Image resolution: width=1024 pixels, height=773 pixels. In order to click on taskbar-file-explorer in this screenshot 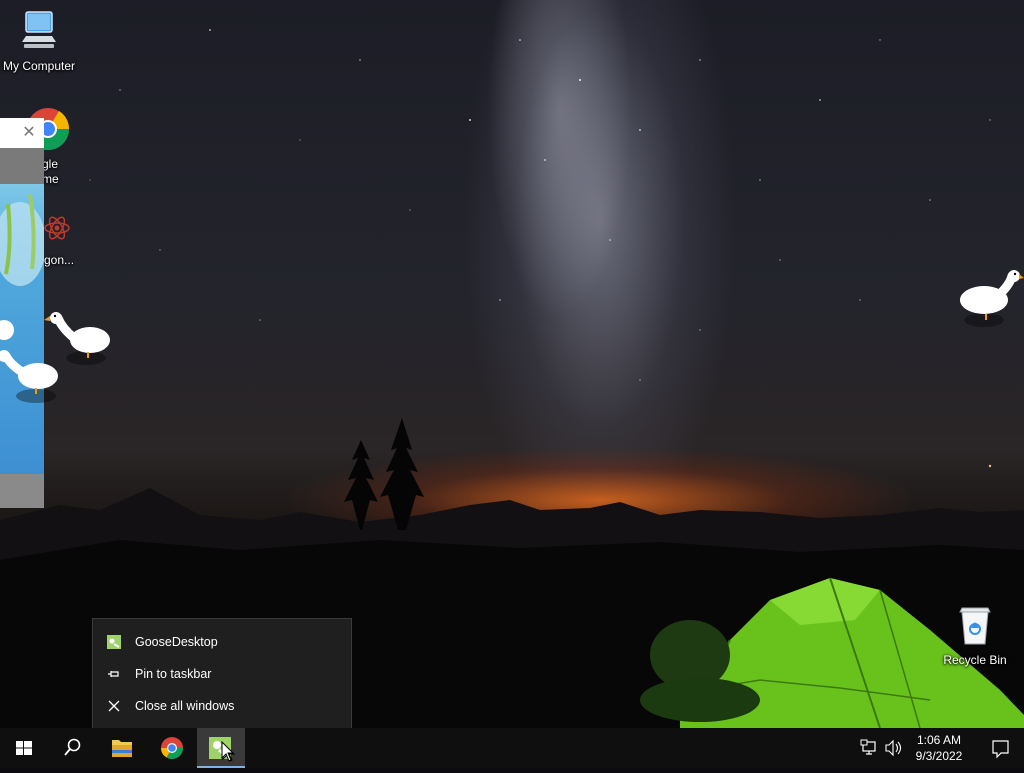, I will do `click(122, 748)`.